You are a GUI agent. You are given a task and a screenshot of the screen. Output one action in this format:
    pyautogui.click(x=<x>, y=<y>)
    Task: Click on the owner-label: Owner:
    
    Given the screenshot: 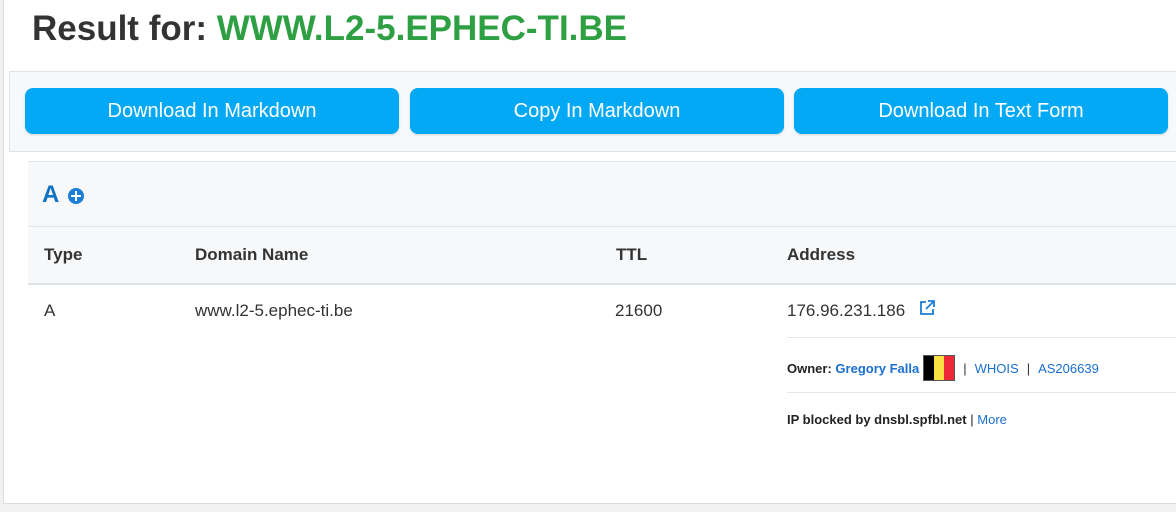 What is the action you would take?
    pyautogui.click(x=809, y=368)
    